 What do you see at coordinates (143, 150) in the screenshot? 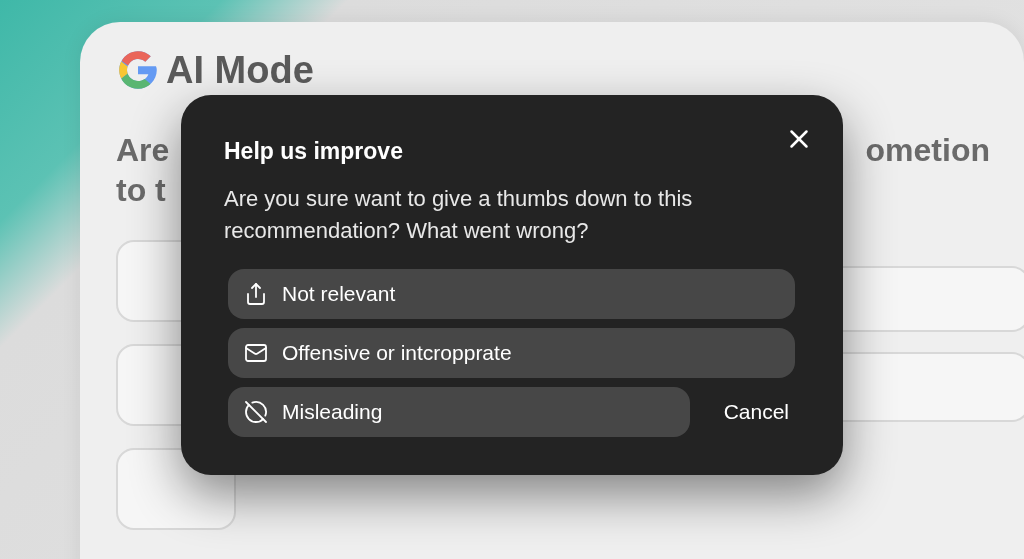
I see `heading-fragment: Are` at bounding box center [143, 150].